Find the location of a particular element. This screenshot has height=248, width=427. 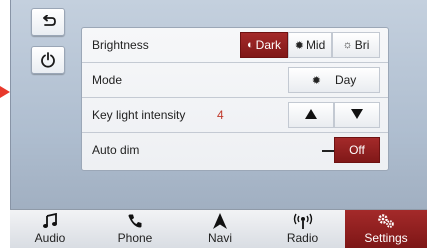

phone-icon is located at coordinates (135, 221).